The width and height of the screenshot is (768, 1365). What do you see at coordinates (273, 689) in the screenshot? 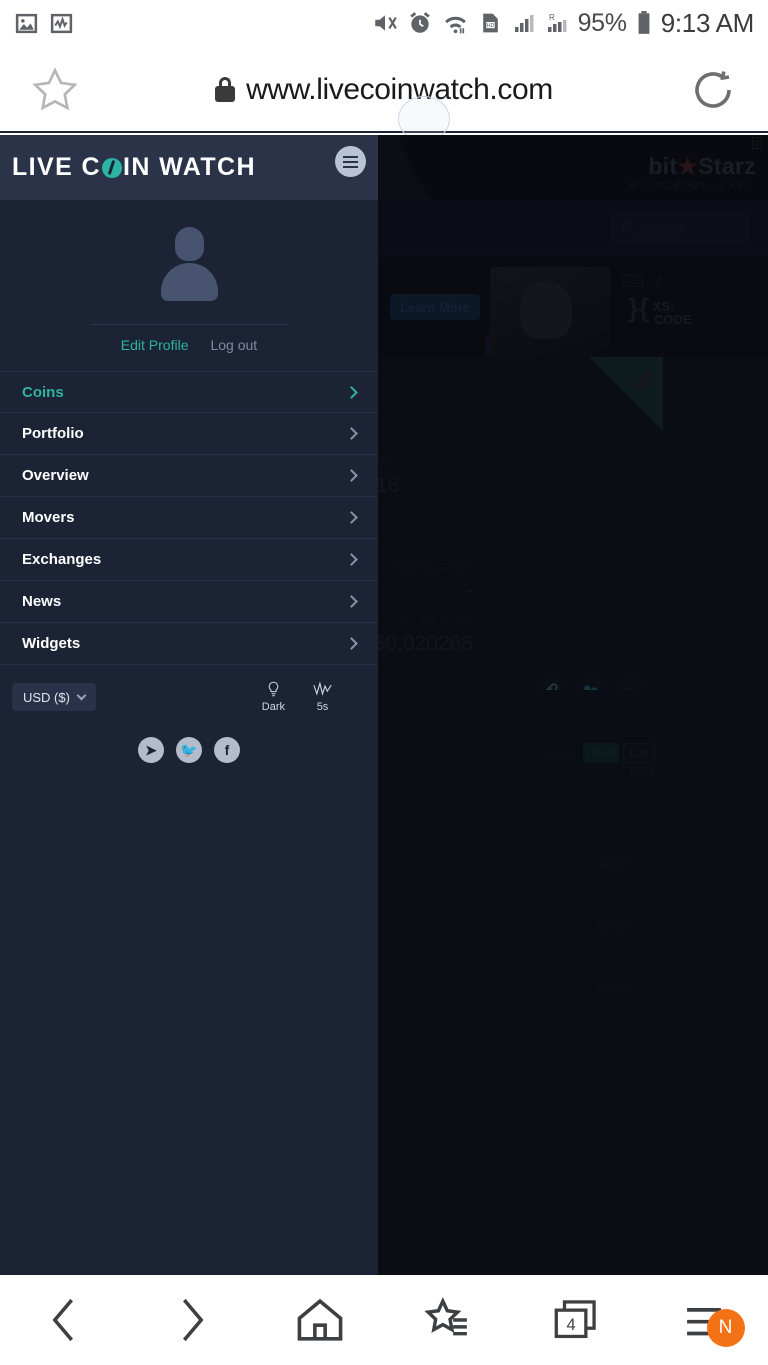
I see `bulb-icon` at bounding box center [273, 689].